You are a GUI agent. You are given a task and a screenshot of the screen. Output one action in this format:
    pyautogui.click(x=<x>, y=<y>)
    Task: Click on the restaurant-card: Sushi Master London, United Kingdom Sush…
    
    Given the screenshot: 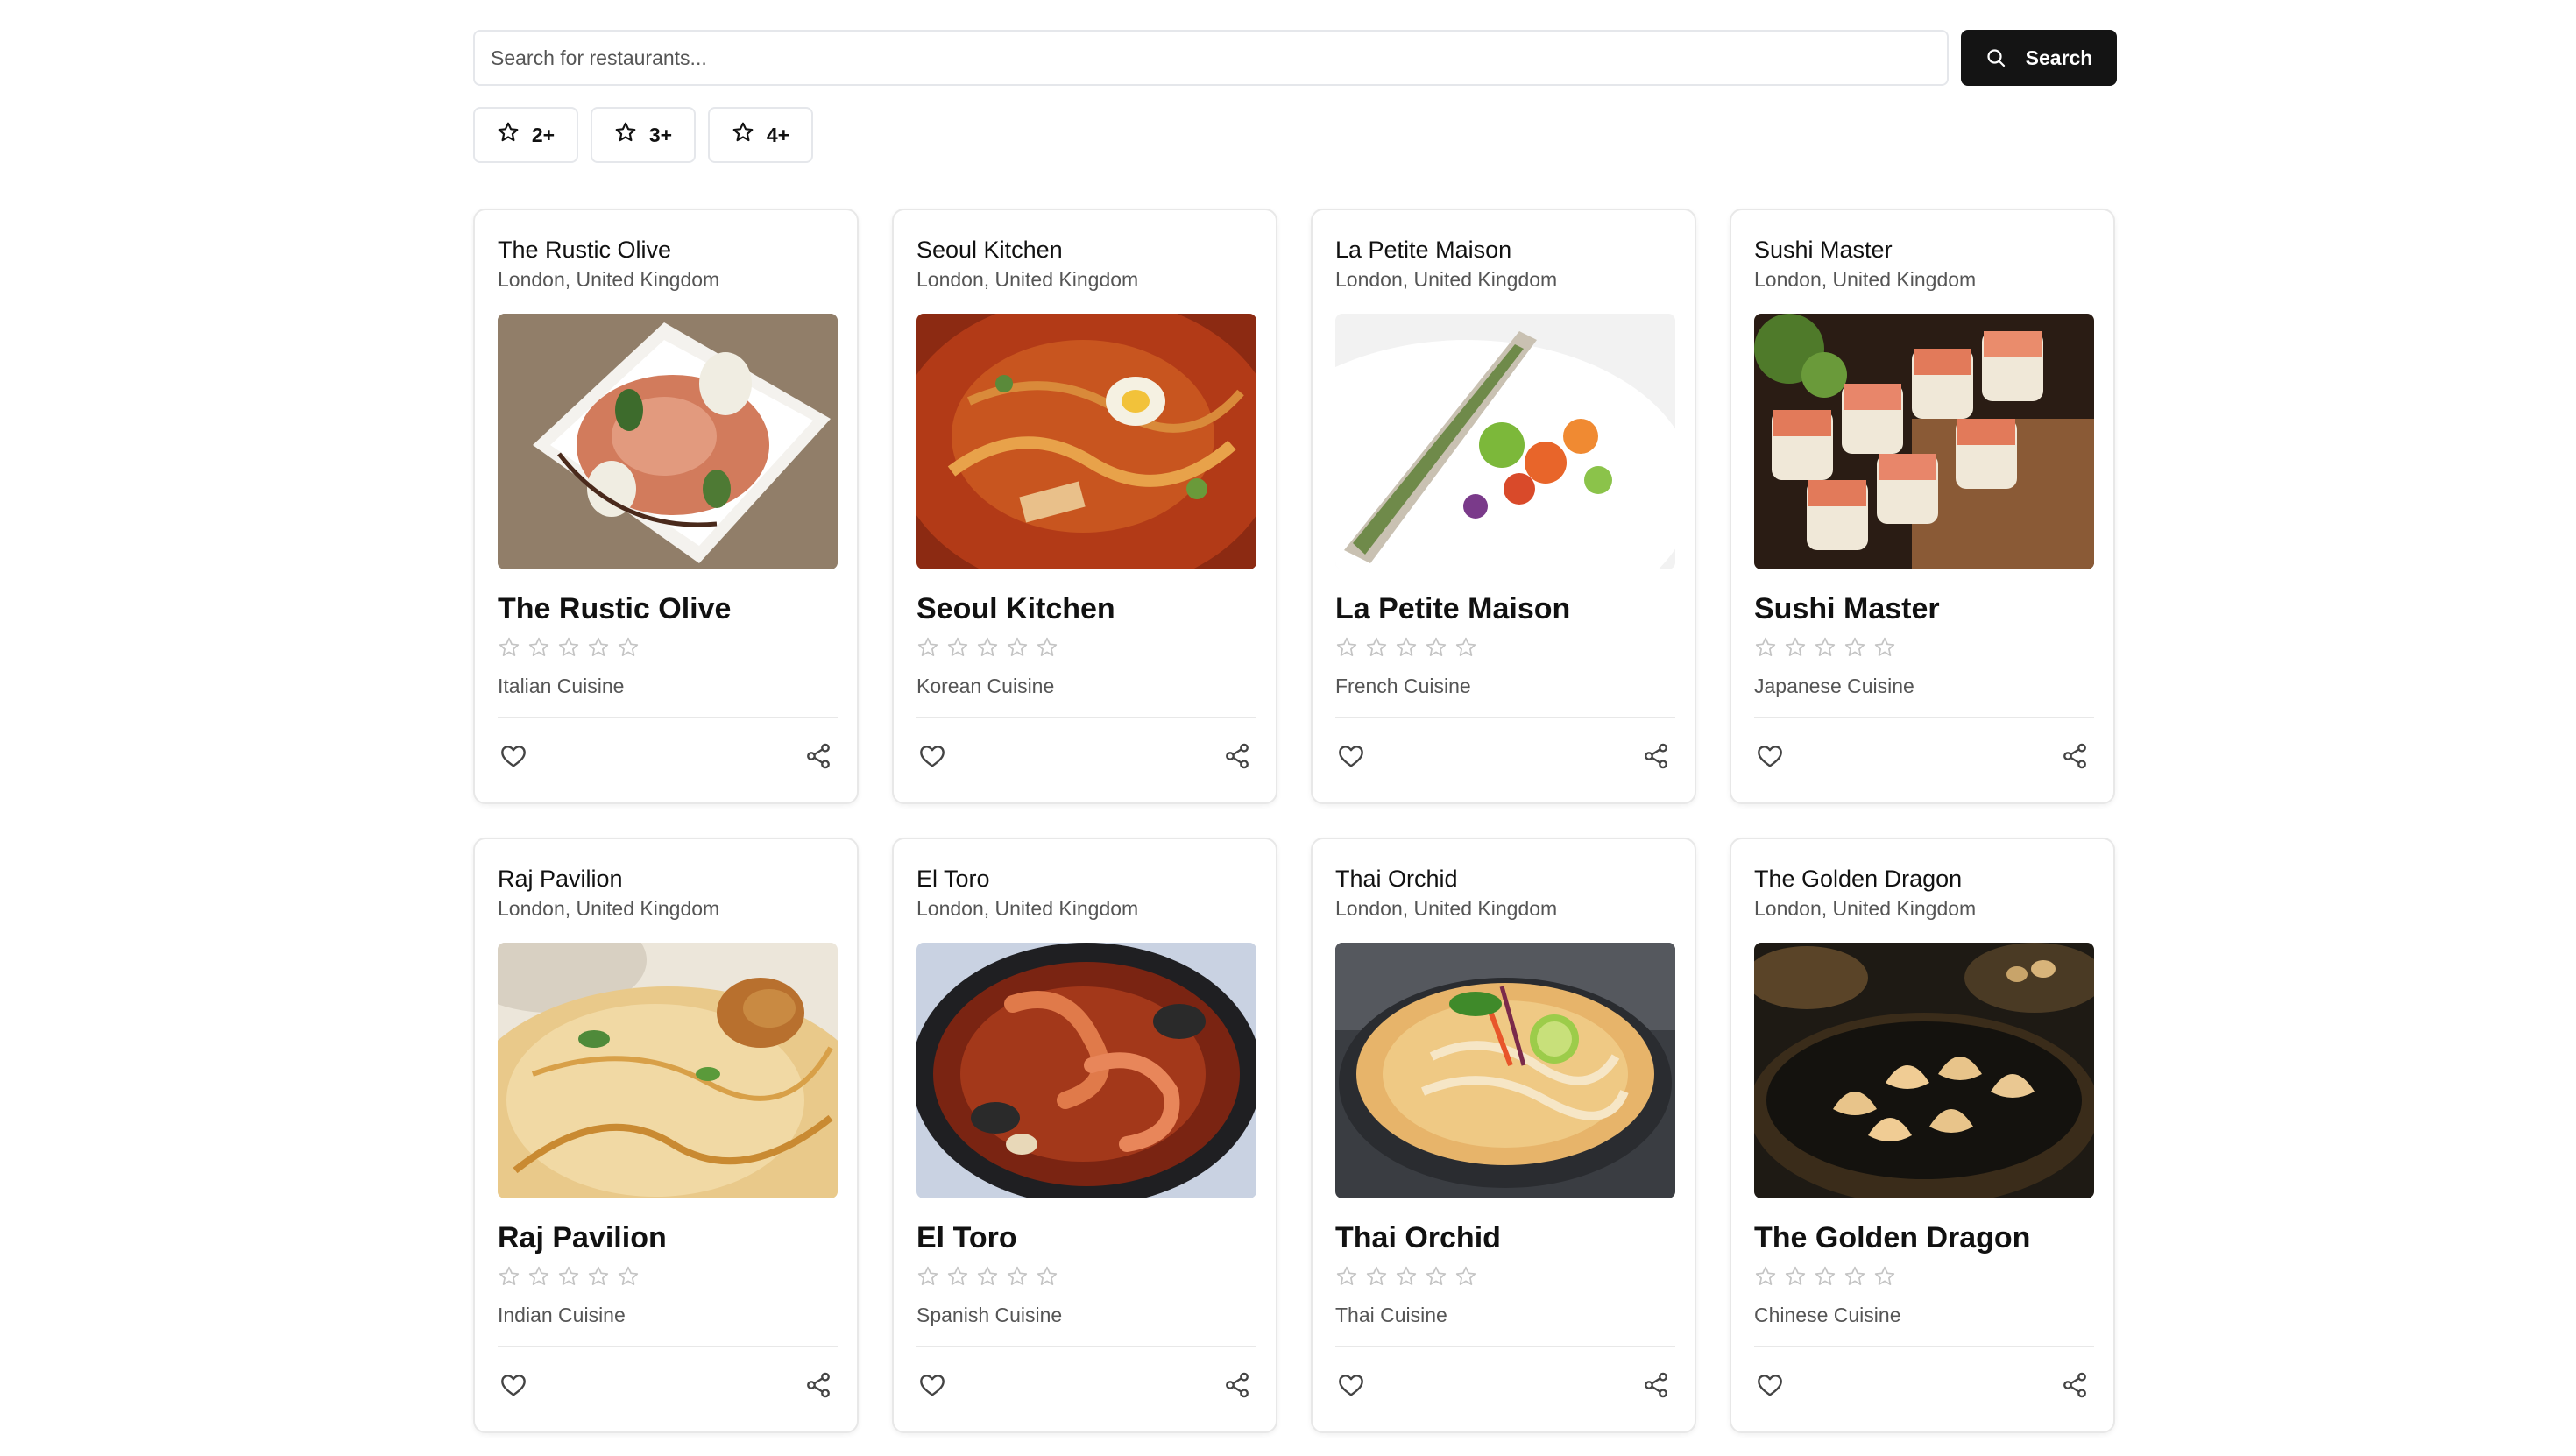 What is the action you would take?
    pyautogui.click(x=1922, y=506)
    